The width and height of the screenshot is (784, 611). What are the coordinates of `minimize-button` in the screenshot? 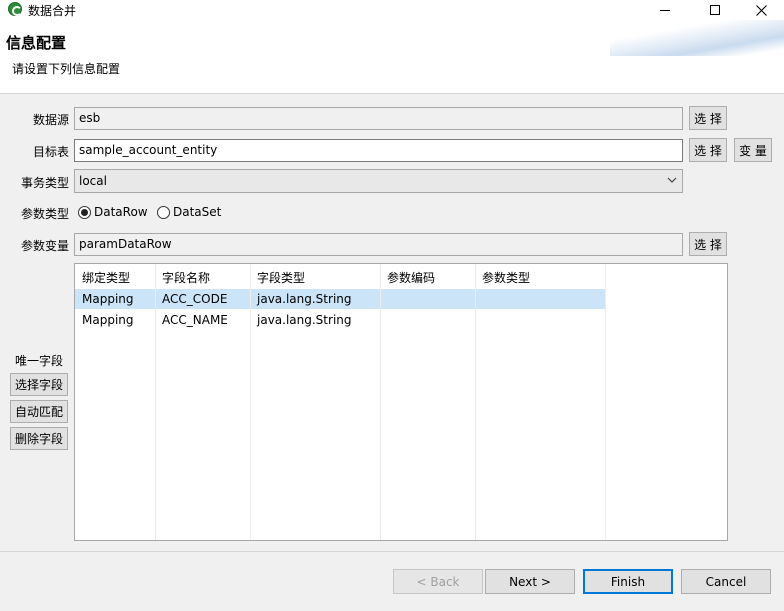 It's located at (665, 10).